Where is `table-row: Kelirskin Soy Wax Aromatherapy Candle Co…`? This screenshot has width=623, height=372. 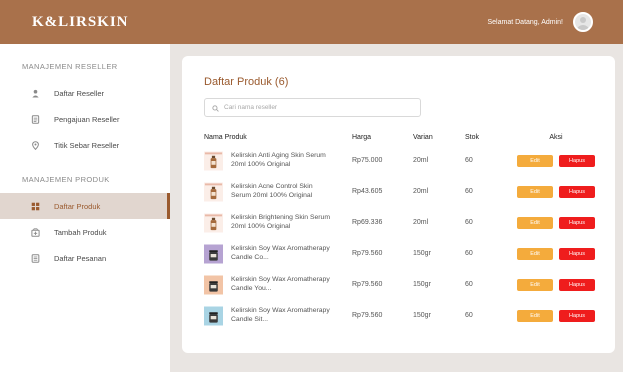
table-row: Kelirskin Soy Wax Aromatherapy Candle Co… is located at coordinates (400, 253).